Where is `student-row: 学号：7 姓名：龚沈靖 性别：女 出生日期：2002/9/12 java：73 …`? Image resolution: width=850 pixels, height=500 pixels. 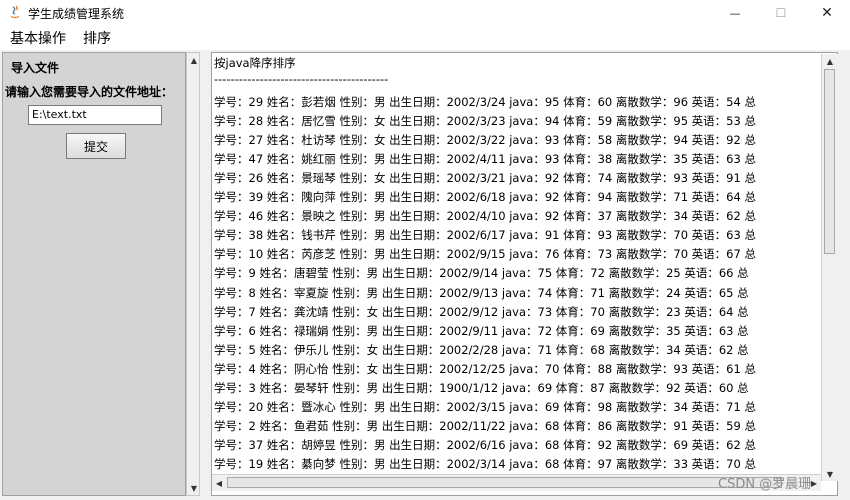 student-row: 学号：7 姓名：龚沈靖 性别：女 出生日期：2002/9/12 java：73 … is located at coordinates (481, 311).